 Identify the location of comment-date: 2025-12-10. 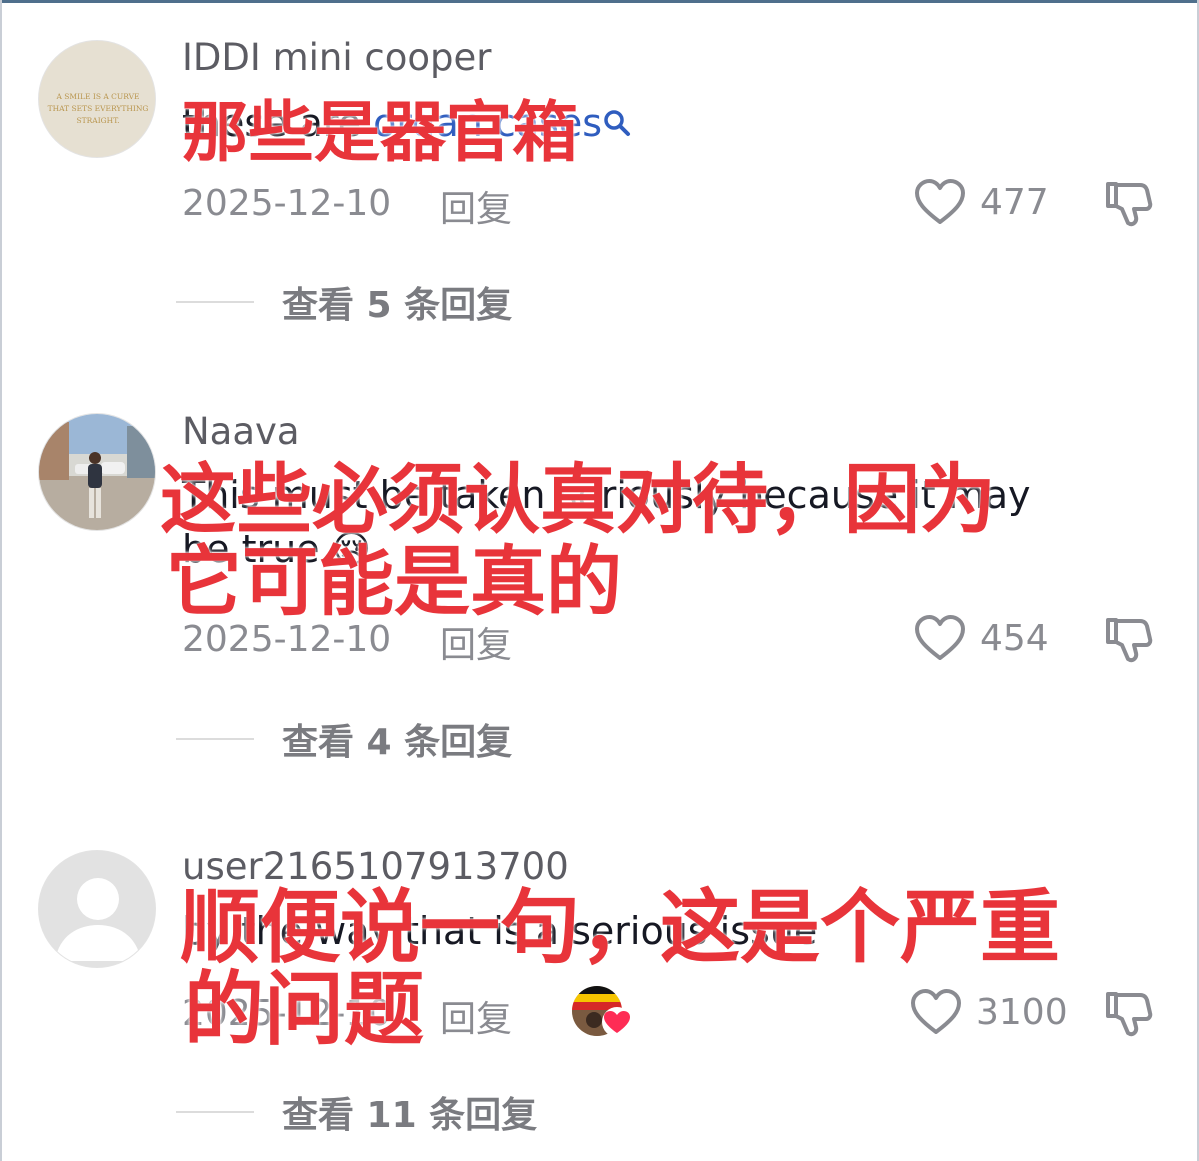
(287, 203).